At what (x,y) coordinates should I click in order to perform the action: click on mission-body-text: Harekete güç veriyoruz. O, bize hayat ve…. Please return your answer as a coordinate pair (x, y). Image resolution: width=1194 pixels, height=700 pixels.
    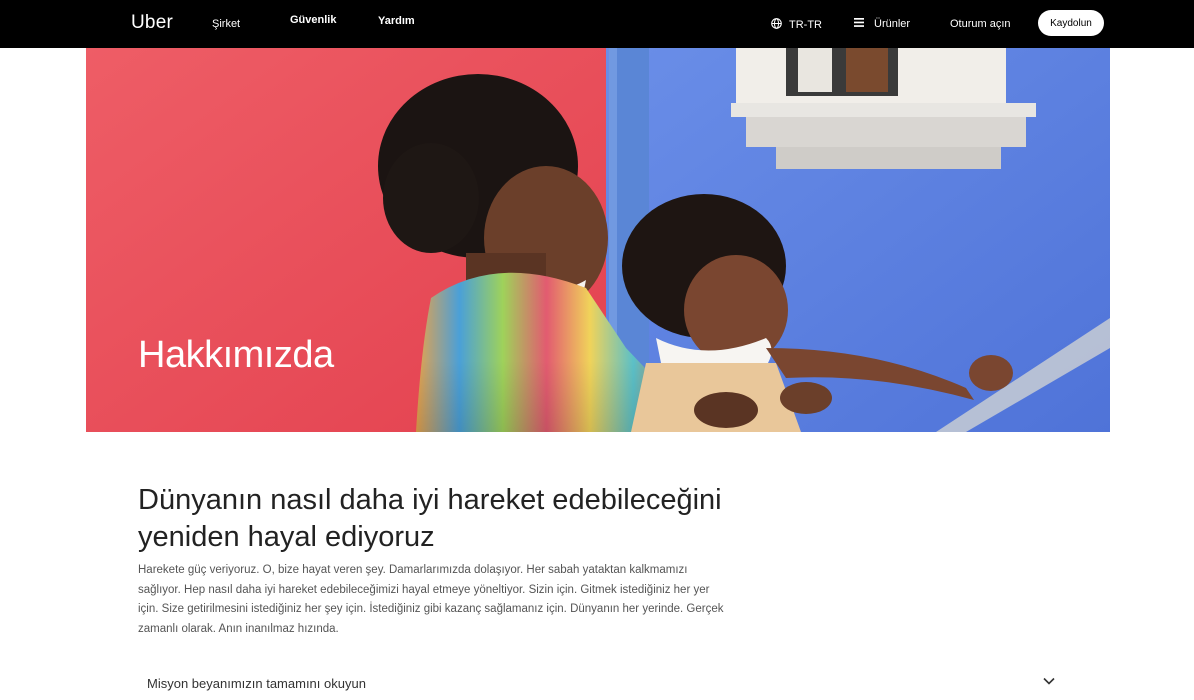
    Looking at the image, I should click on (431, 599).